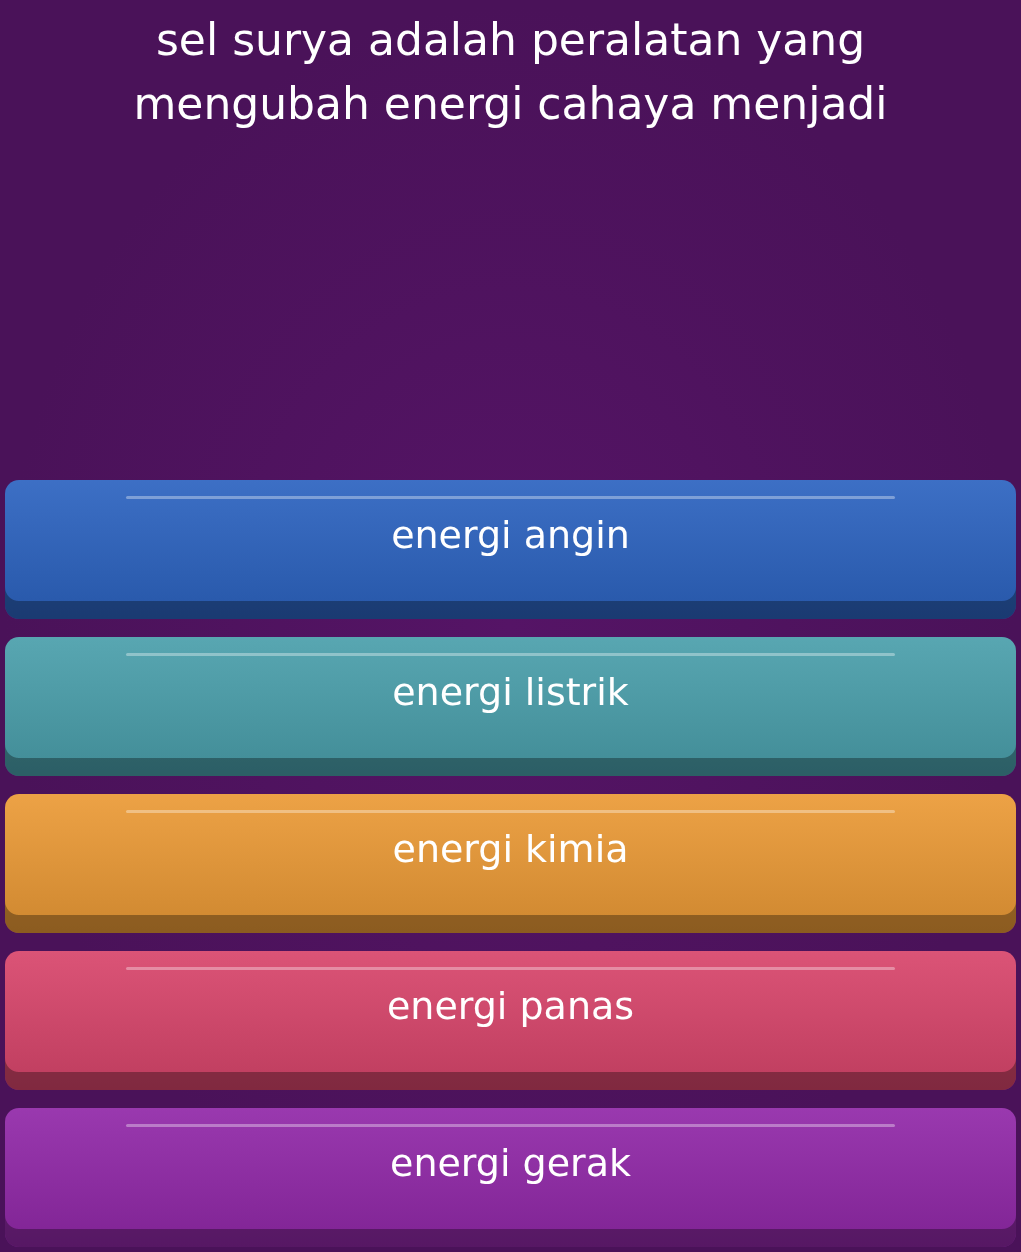 This screenshot has height=1252, width=1021. I want to click on answer-option: energi kimia, so click(510, 863).